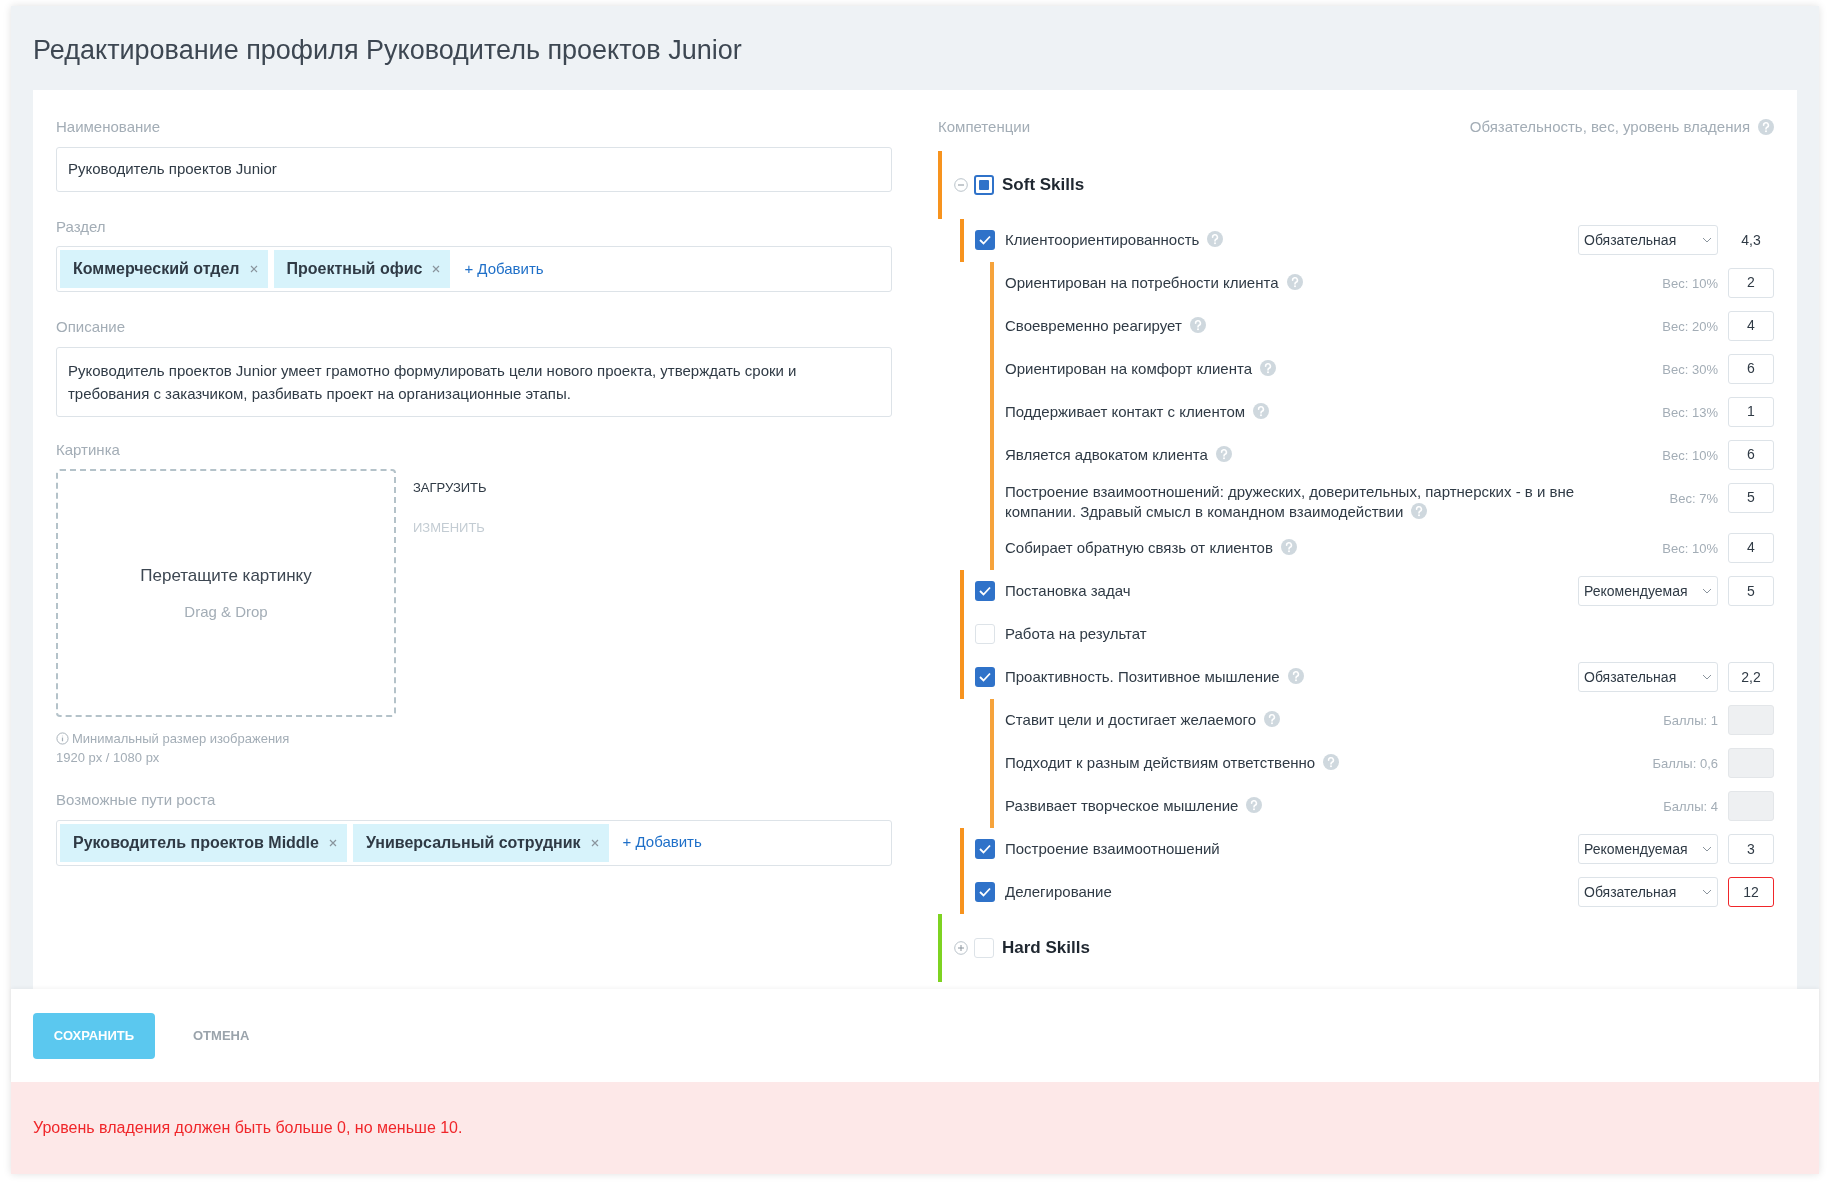 Image resolution: width=1830 pixels, height=1189 pixels. I want to click on drop-hint: Drag & Drop, so click(226, 611).